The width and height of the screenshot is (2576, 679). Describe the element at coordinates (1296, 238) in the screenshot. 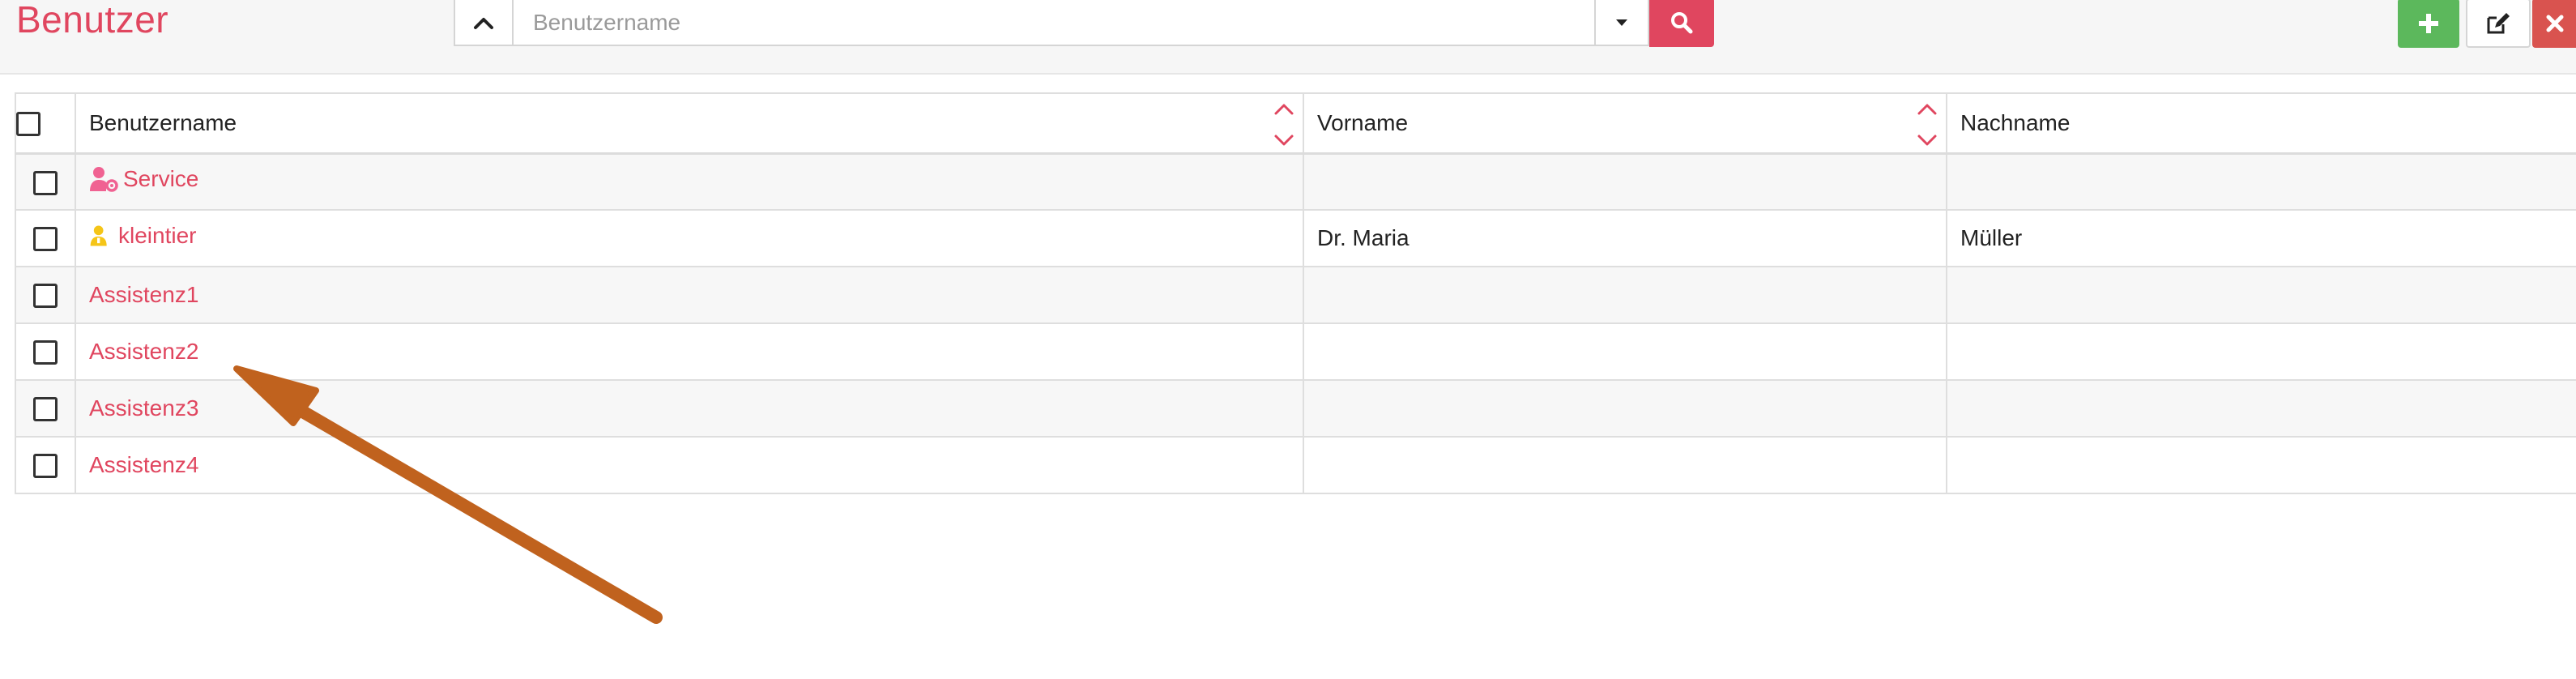

I see `table-row: kleintier Dr. Maria Müller` at that location.